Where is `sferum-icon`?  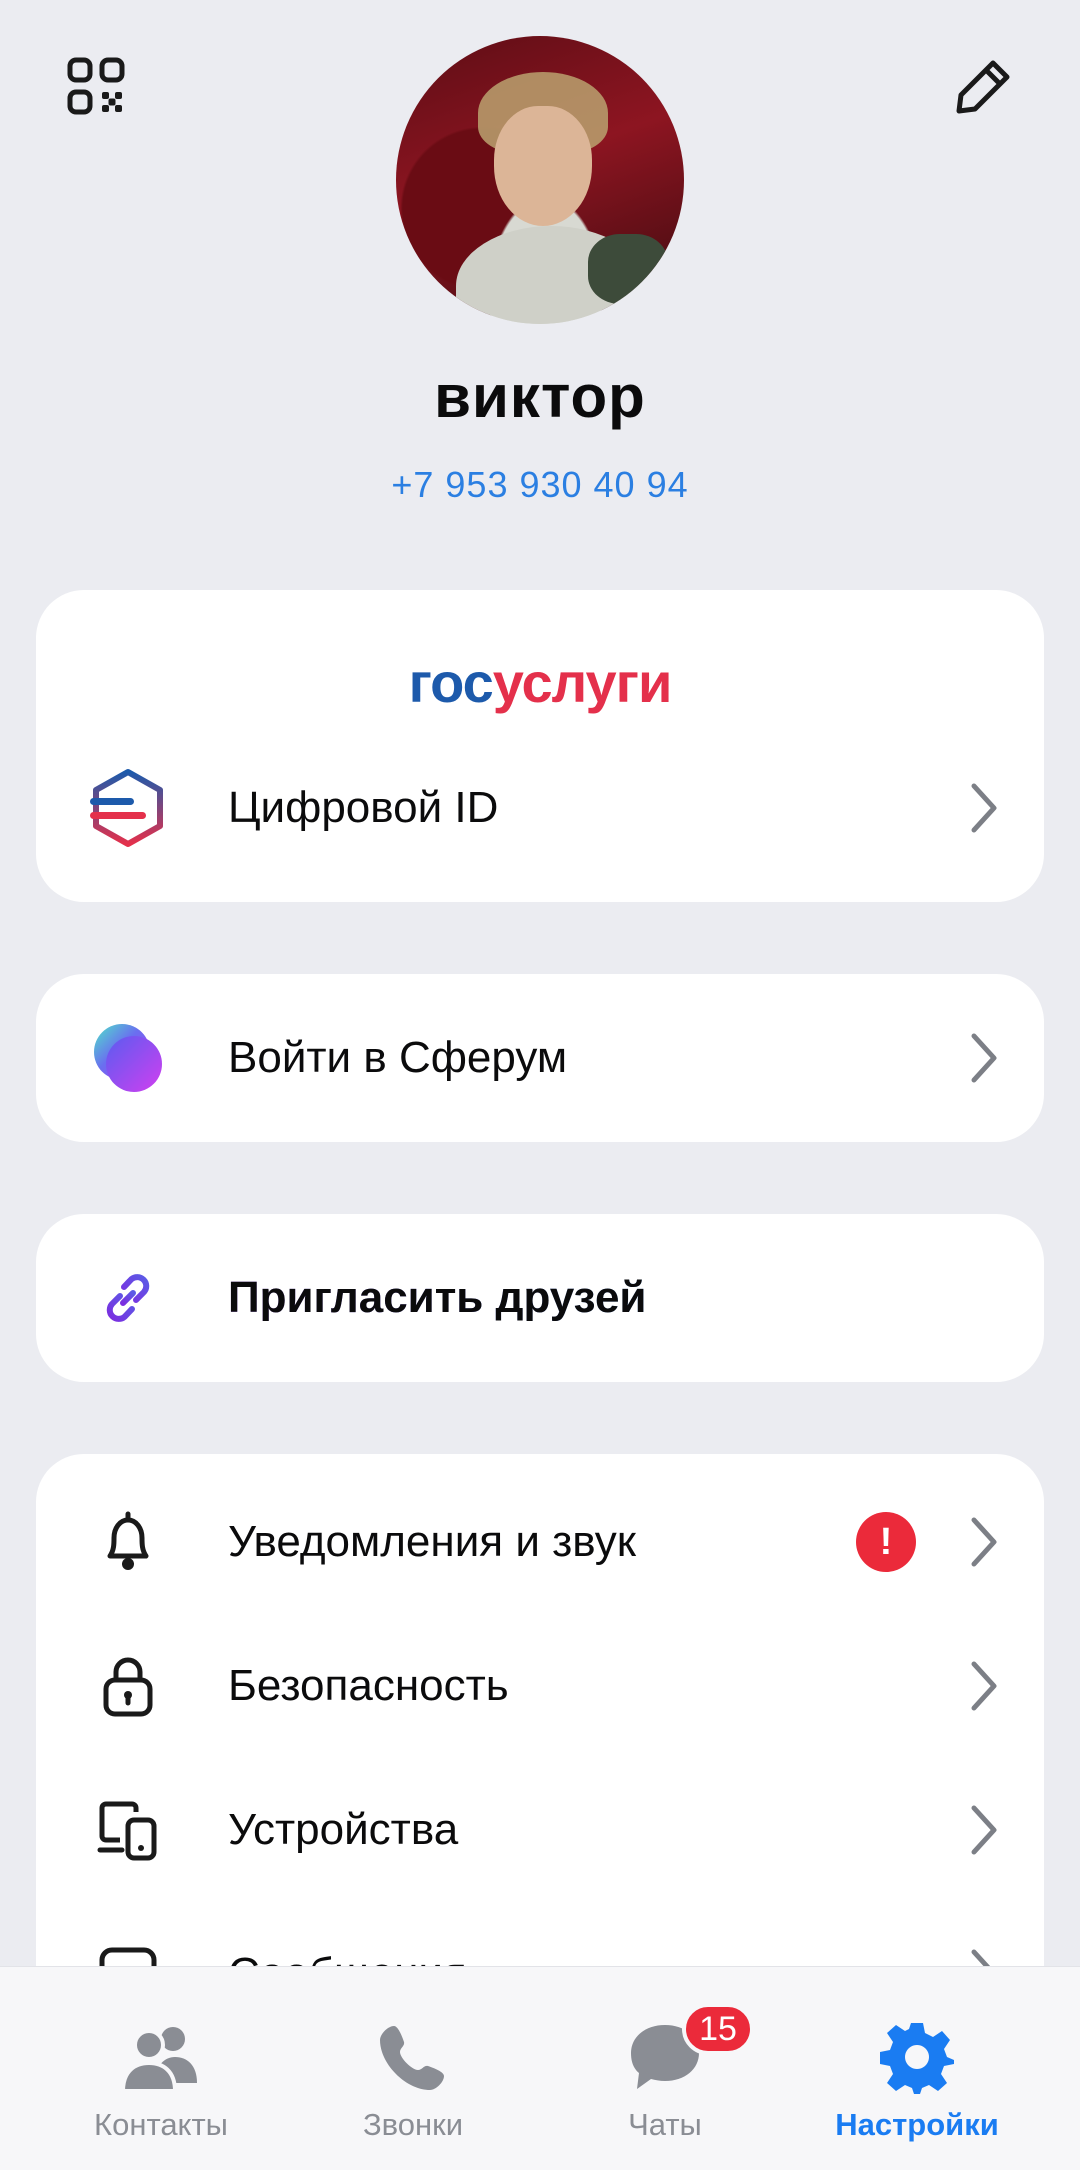 sferum-icon is located at coordinates (128, 1058).